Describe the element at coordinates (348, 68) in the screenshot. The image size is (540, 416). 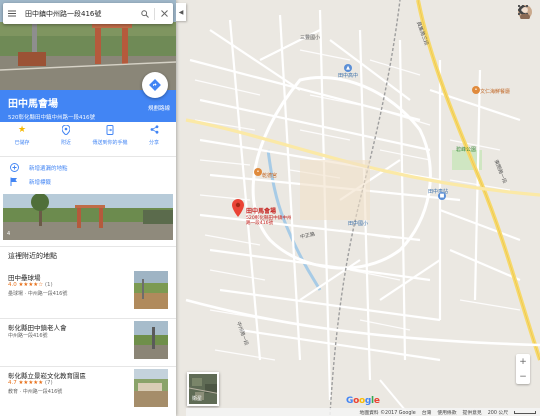
I see `school-icon: ▲` at that location.